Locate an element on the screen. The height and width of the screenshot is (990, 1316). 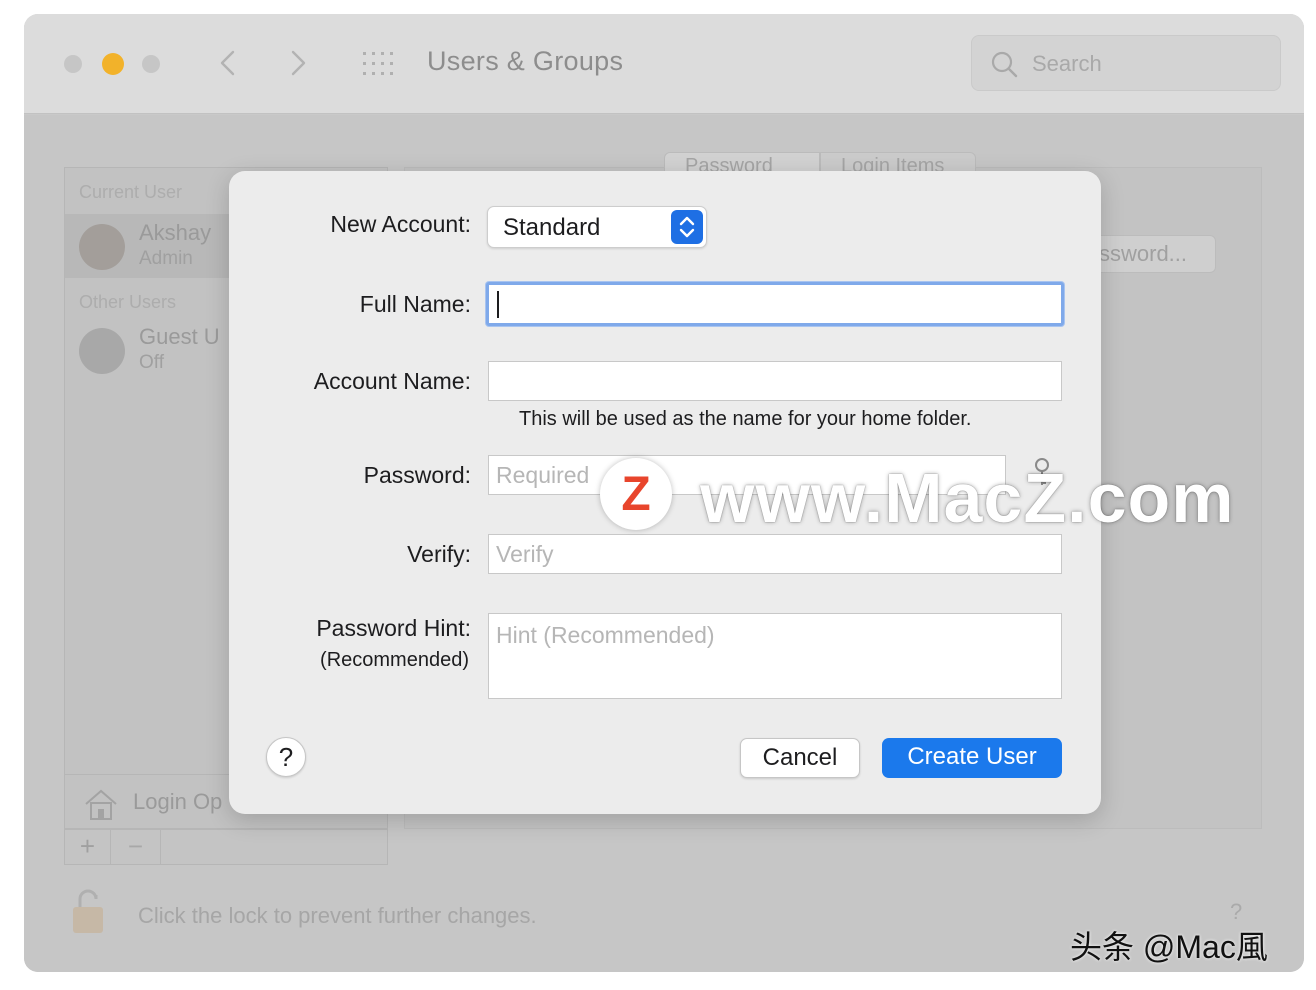
user-role: Admin is located at coordinates (166, 258).